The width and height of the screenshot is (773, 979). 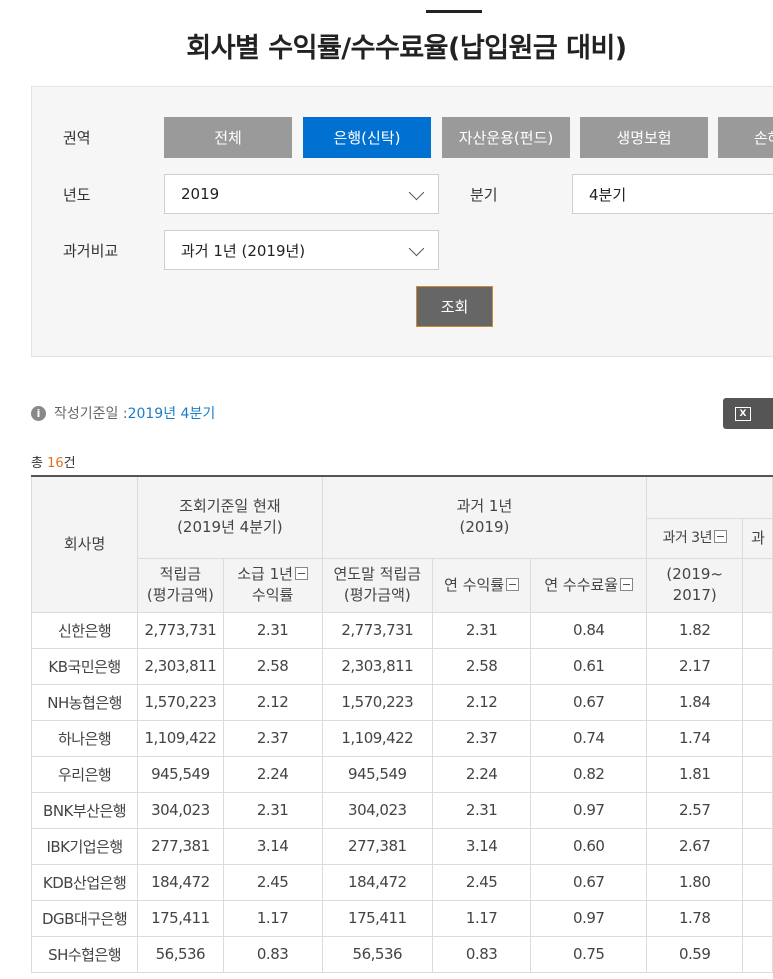 I want to click on reference-date: i 작성기준일 : 2019년 4분기, so click(x=123, y=413).